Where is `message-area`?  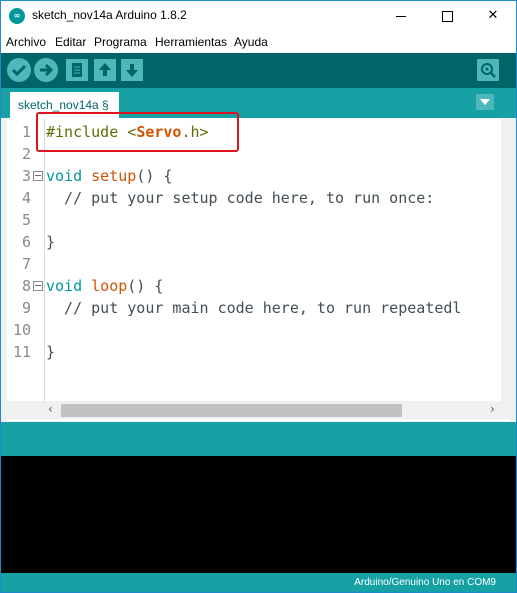
message-area is located at coordinates (258, 439).